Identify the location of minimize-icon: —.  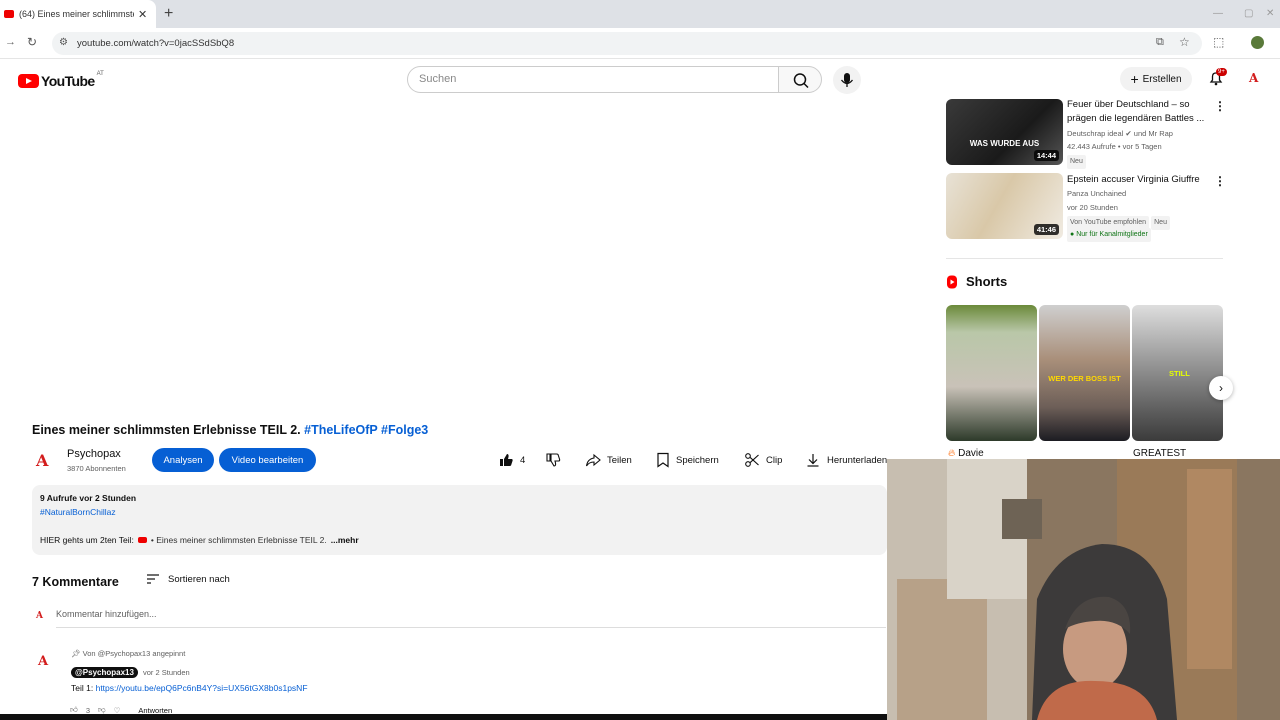
(1218, 13).